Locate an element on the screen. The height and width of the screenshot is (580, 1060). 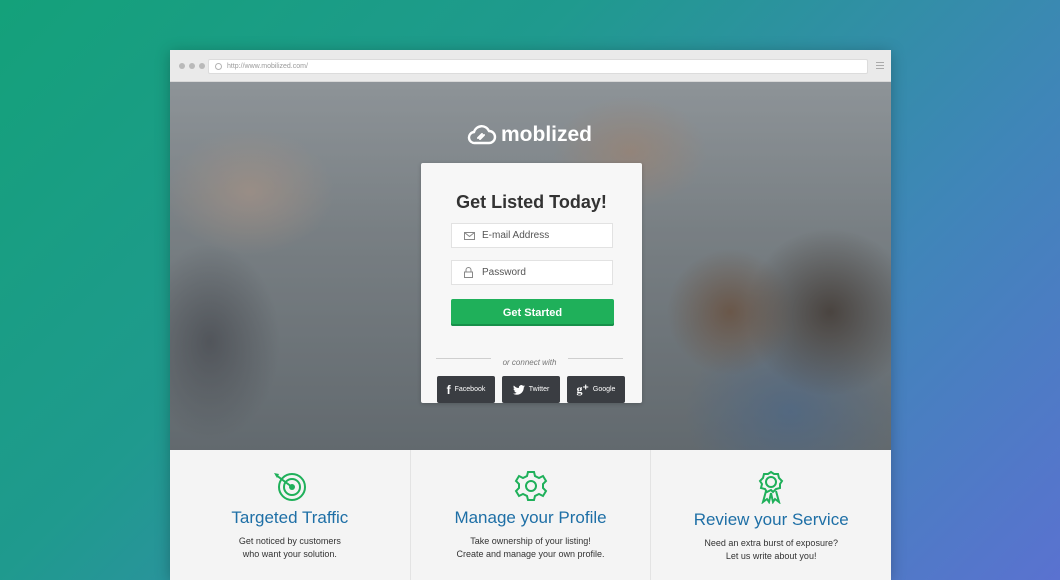
feature-title: Targeted Traffic is located at coordinates (290, 517).